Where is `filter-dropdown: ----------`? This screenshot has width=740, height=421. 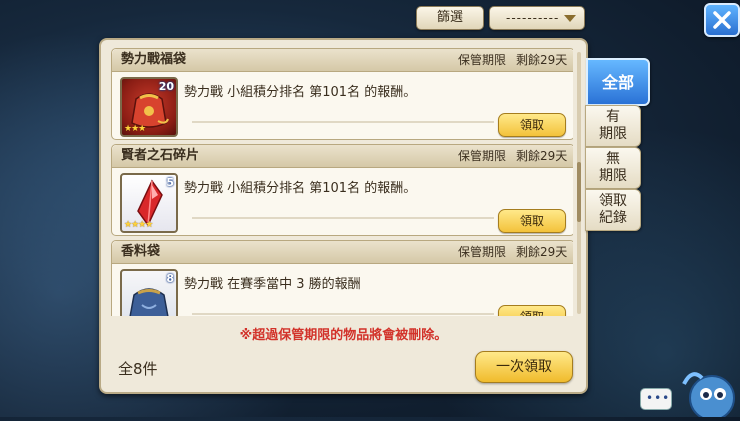 filter-dropdown: ---------- is located at coordinates (537, 18).